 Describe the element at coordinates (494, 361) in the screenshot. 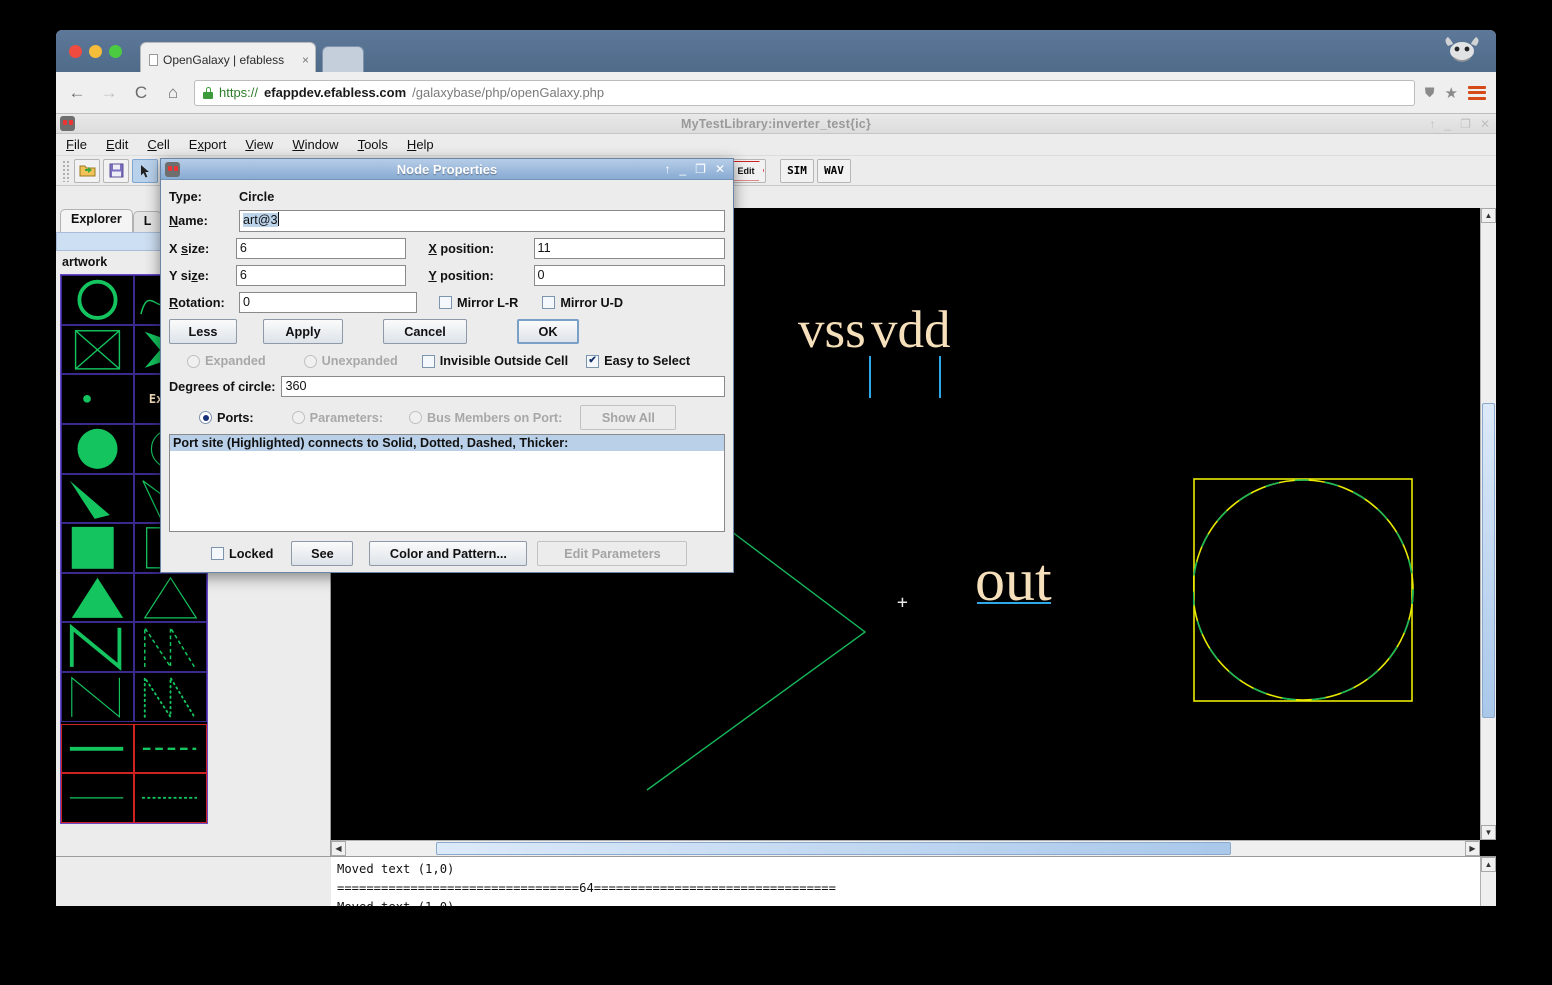

I see `invisible-outside-cell-checkbox: Invisible Outside Cell` at that location.